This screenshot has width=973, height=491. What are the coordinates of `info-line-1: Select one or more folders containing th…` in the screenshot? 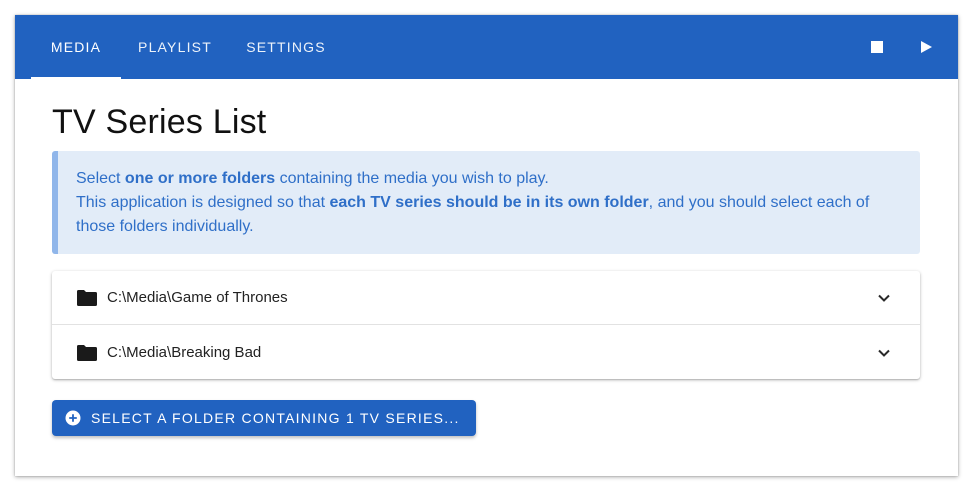 It's located at (489, 179).